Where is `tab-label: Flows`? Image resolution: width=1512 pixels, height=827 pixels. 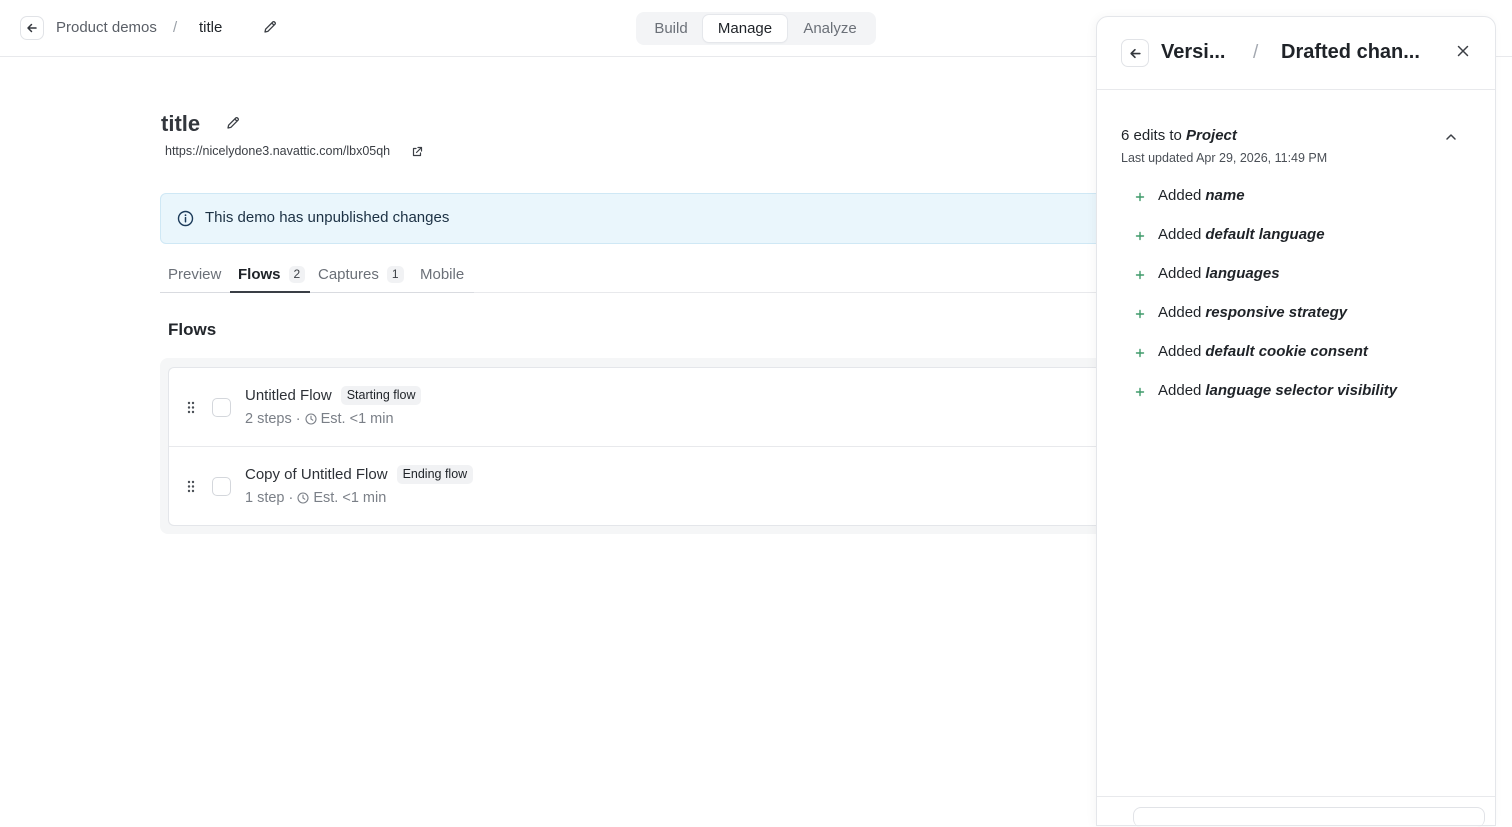 tab-label: Flows is located at coordinates (259, 274).